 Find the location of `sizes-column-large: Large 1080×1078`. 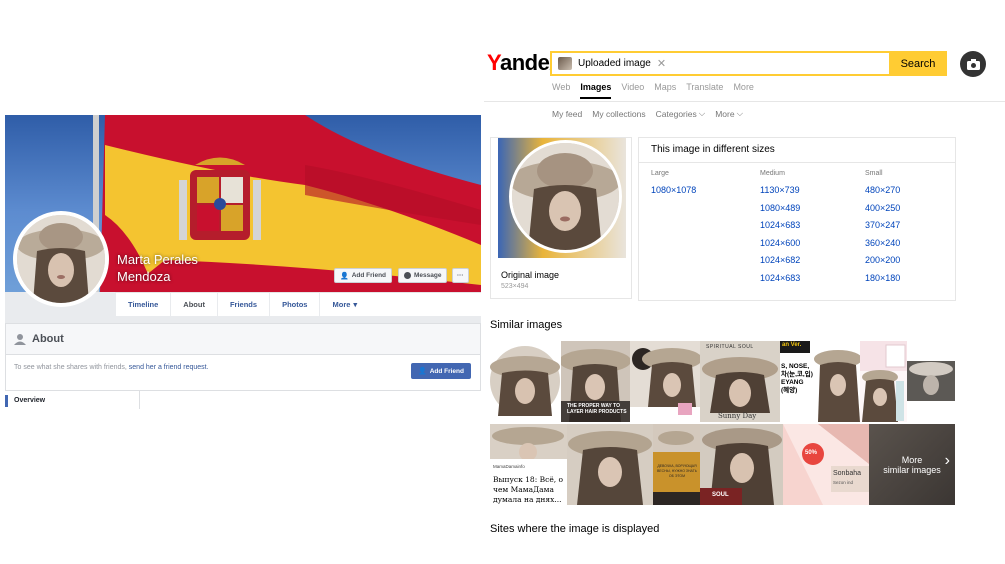

sizes-column-large: Large 1080×1078 is located at coordinates (673, 185).